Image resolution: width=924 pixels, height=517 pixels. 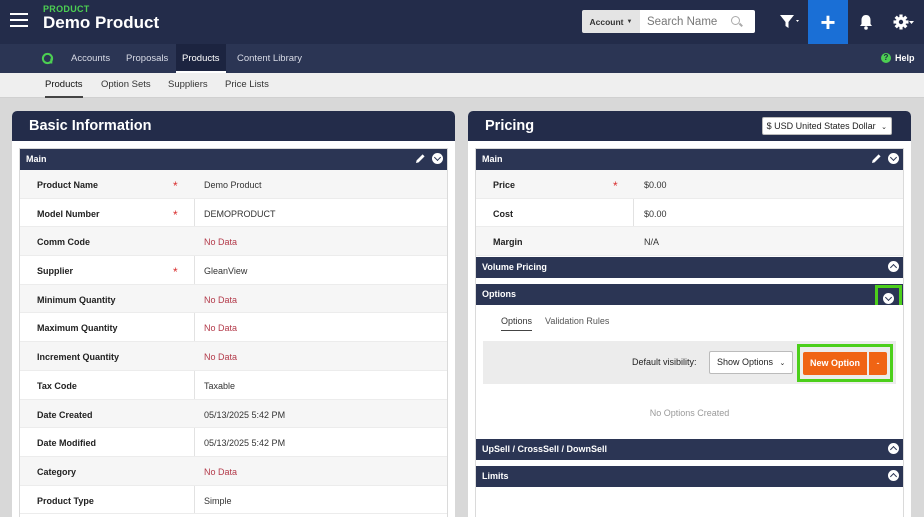 What do you see at coordinates (77, 328) in the screenshot?
I see `field-label: Maximum Quantity` at bounding box center [77, 328].